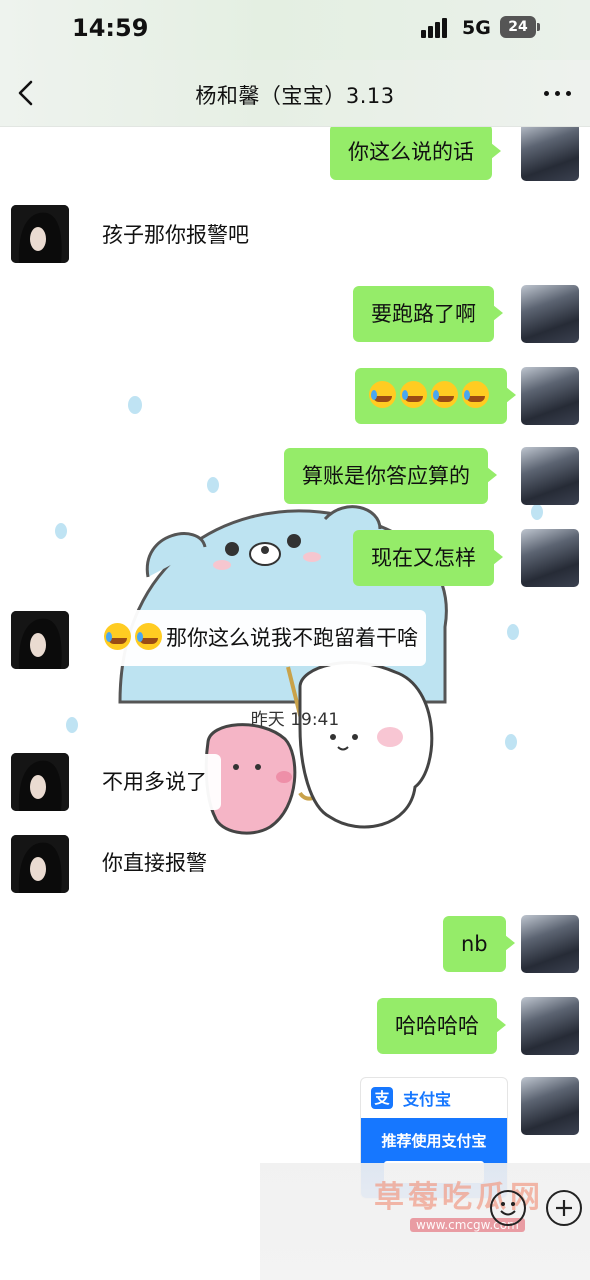  I want to click on message-bubble-outgoing: 你这么说的话, so click(415, 153).